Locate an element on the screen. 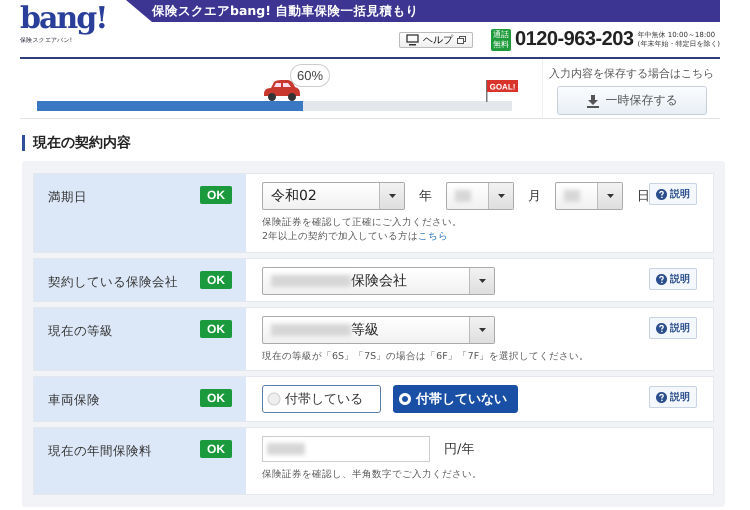 The width and height of the screenshot is (750, 510). unit-label: 月 is located at coordinates (534, 196).